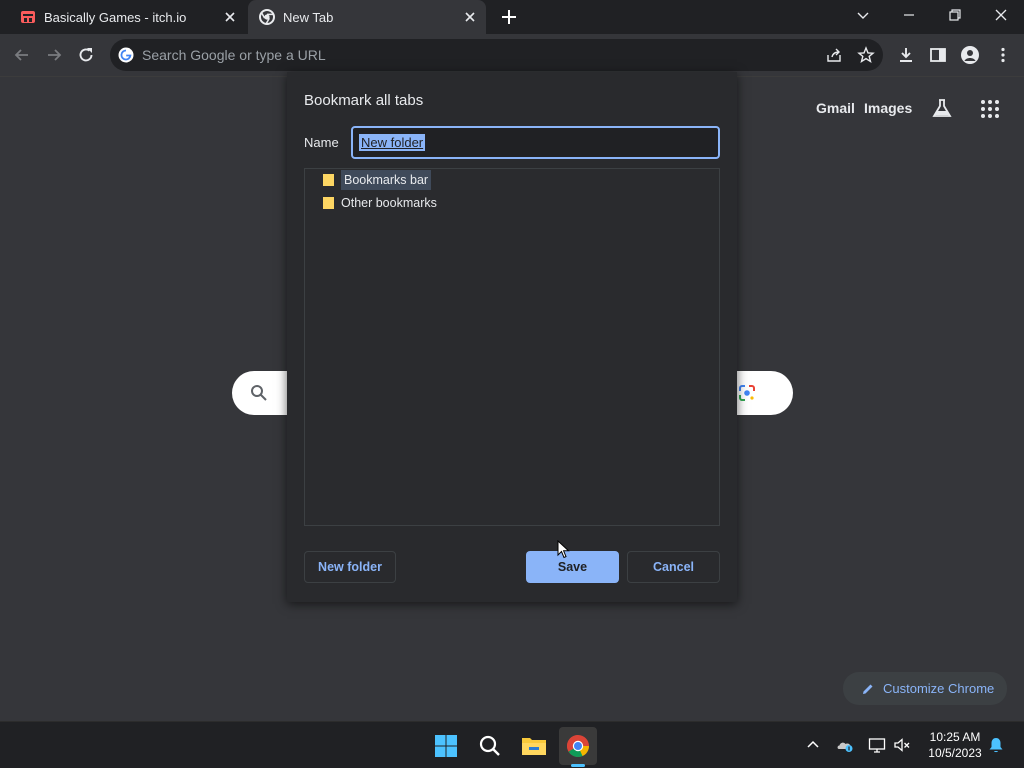  I want to click on tree-item-label: Bookmarks bar, so click(386, 180).